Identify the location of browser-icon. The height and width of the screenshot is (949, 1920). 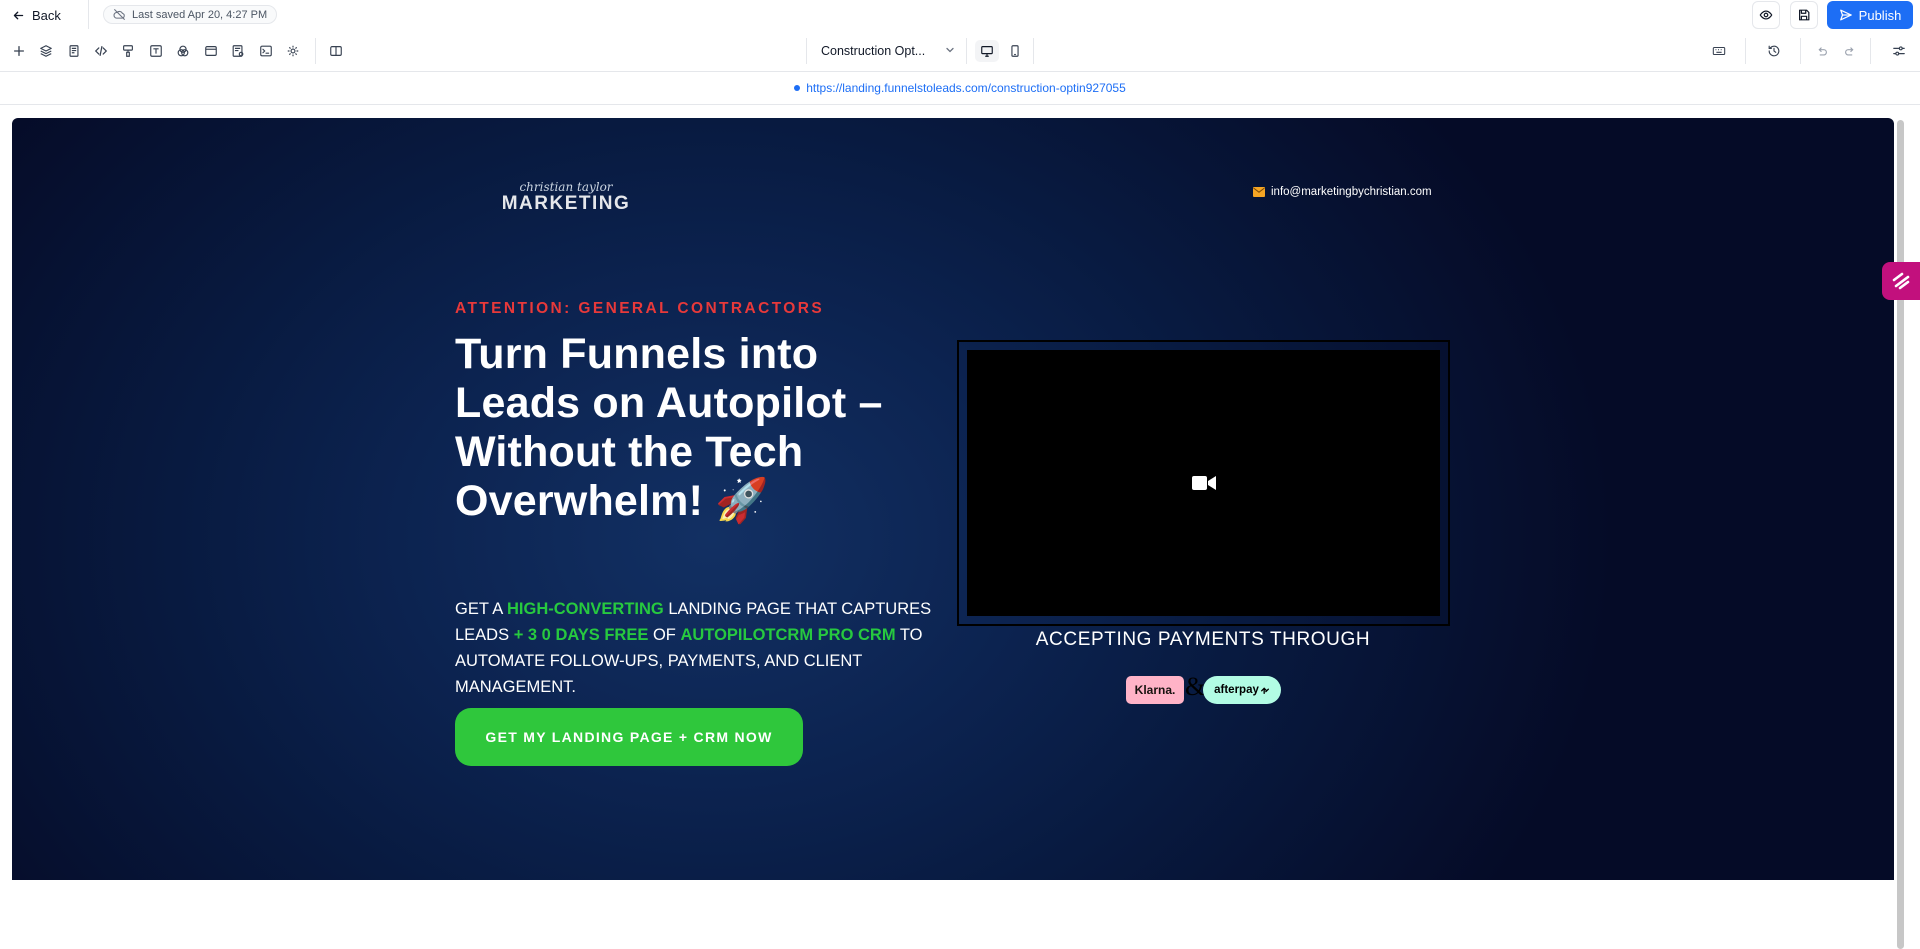
(211, 51).